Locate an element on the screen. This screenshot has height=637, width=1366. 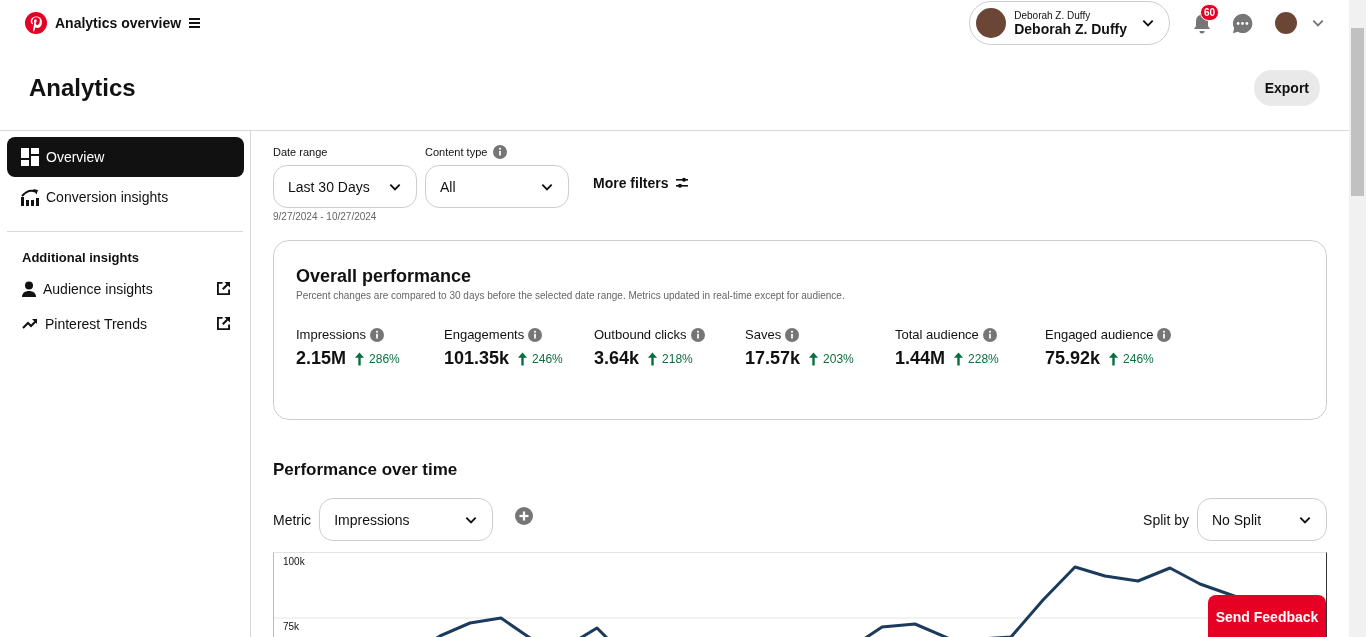
trending-up-icon is located at coordinates (30, 323).